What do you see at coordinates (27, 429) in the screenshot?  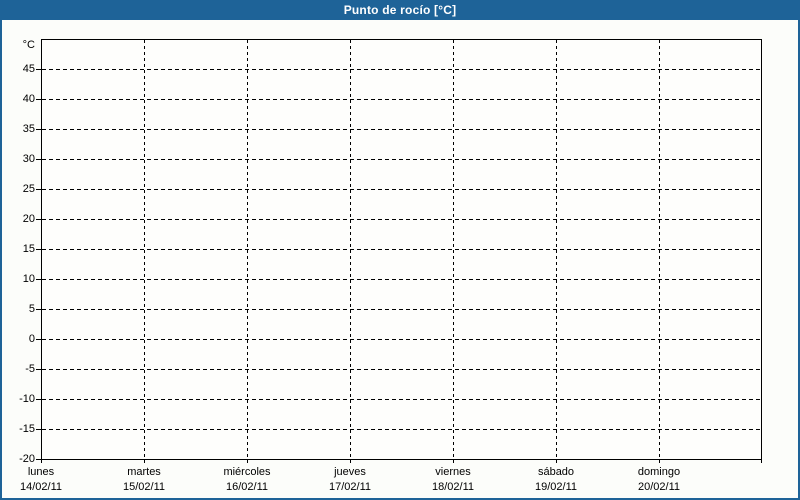 I see `y-tick-label: -15` at bounding box center [27, 429].